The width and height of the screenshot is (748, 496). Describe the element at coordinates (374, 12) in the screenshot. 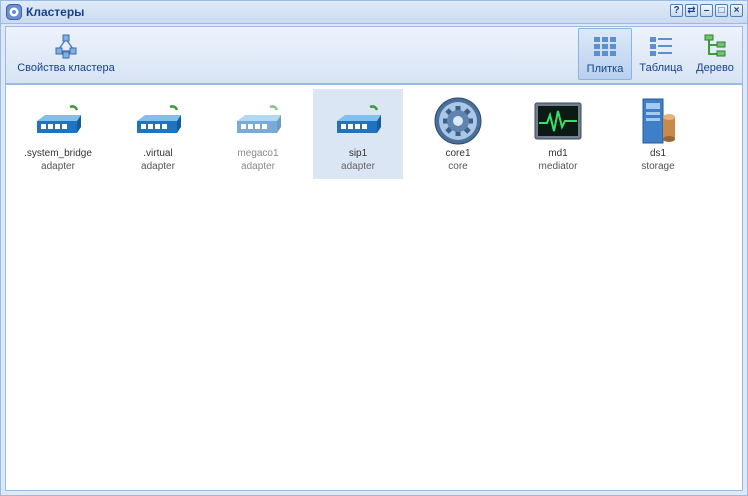

I see `window-titlebar: Кластеры ? ⇄ – □ ×` at that location.